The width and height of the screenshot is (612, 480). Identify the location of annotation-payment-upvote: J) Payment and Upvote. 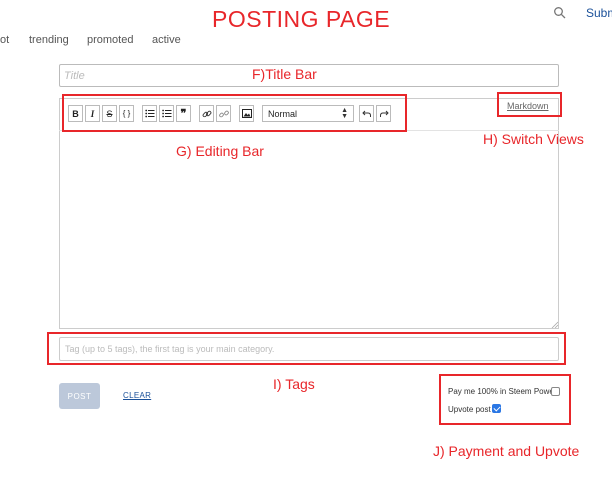
(506, 451).